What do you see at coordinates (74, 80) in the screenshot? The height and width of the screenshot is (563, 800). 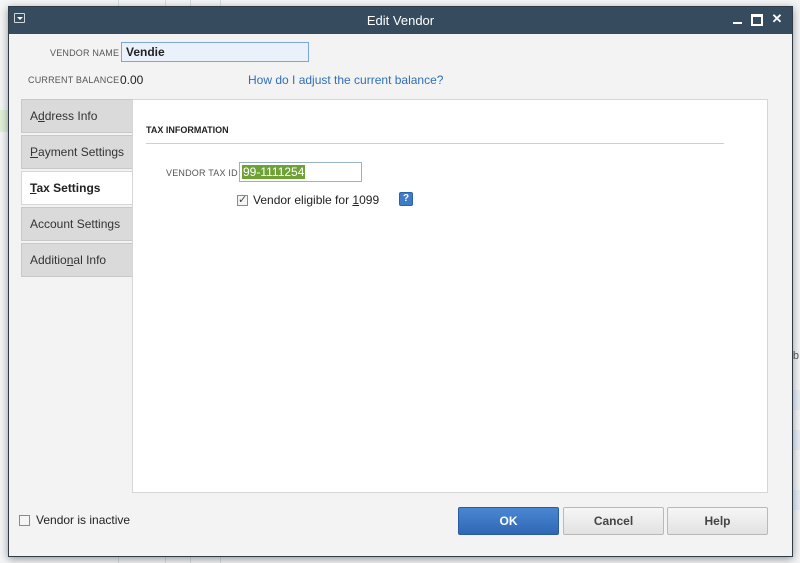 I see `current-balance-label: CURRENT BALANCE` at bounding box center [74, 80].